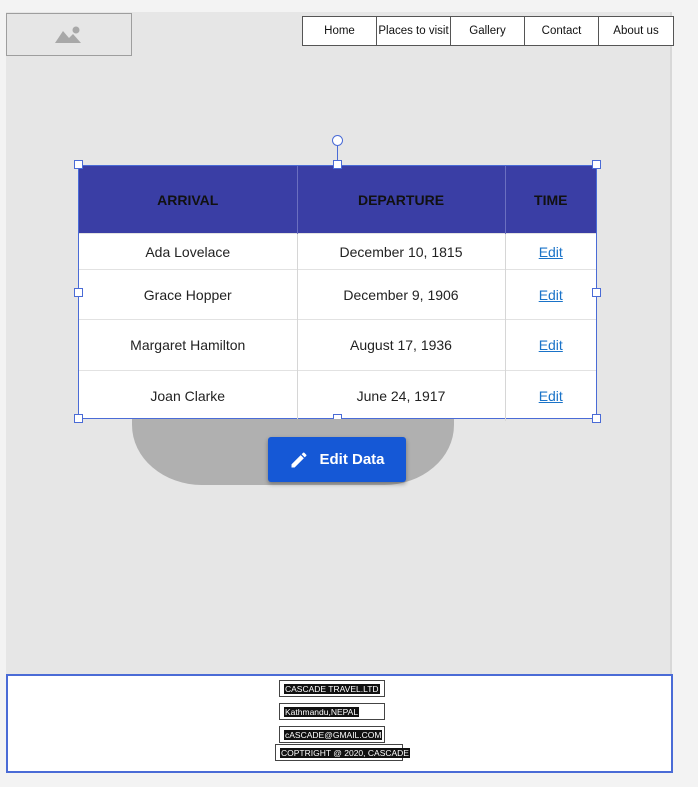 This screenshot has height=787, width=698. Describe the element at coordinates (188, 345) in the screenshot. I see `cell-arrival: Margaret Hamilton` at that location.